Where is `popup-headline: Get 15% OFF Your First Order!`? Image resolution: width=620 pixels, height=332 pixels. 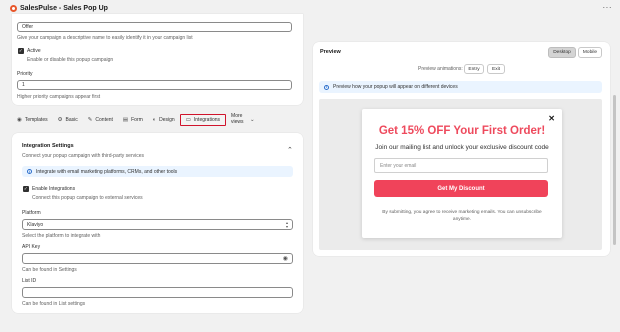
popup-headline: Get 15% OFF Your First Order! is located at coordinates (462, 131).